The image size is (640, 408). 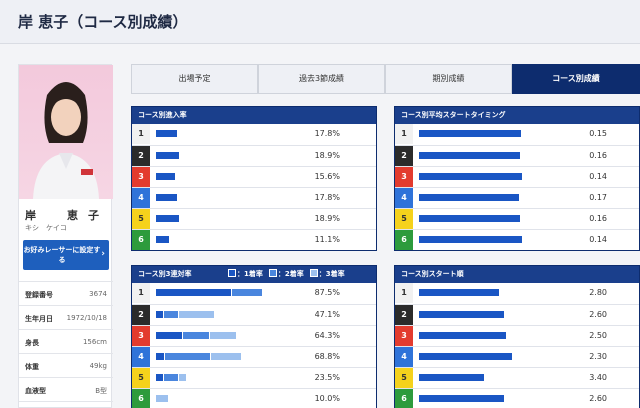 I want to click on panel-header: コース別3連対率 ：1着率 ：2着率 ：3着率, so click(x=254, y=274).